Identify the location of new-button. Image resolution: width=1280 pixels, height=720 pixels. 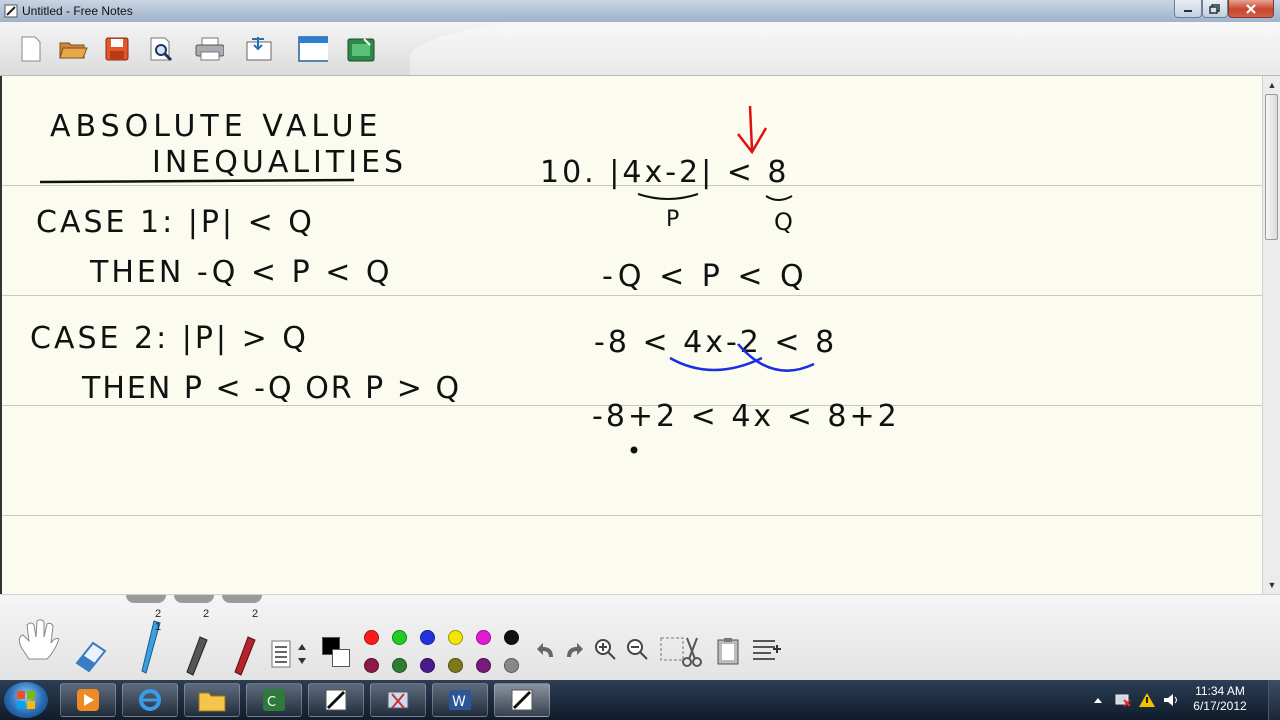
(31, 49).